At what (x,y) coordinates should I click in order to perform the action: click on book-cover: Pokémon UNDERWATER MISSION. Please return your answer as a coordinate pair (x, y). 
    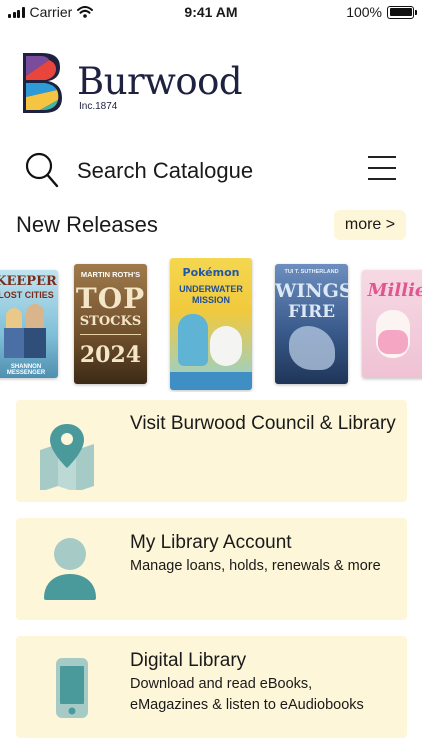
    Looking at the image, I should click on (211, 324).